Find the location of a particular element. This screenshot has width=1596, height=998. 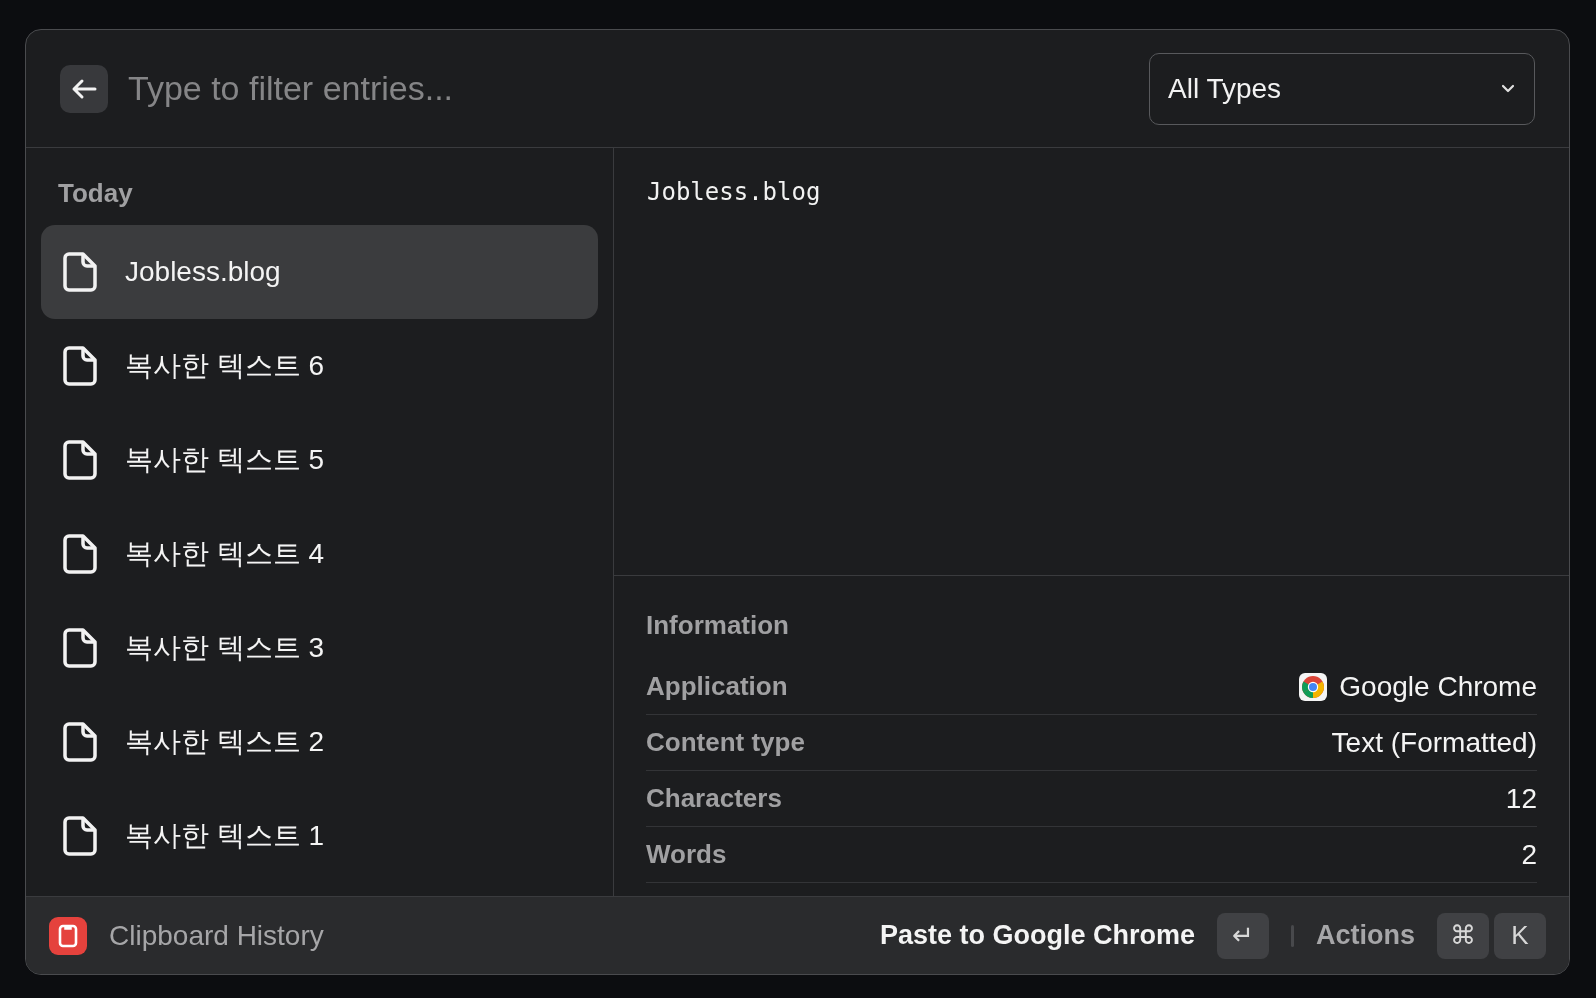

clipboard-entry: 복사한 텍스트 1 is located at coordinates (319, 836).